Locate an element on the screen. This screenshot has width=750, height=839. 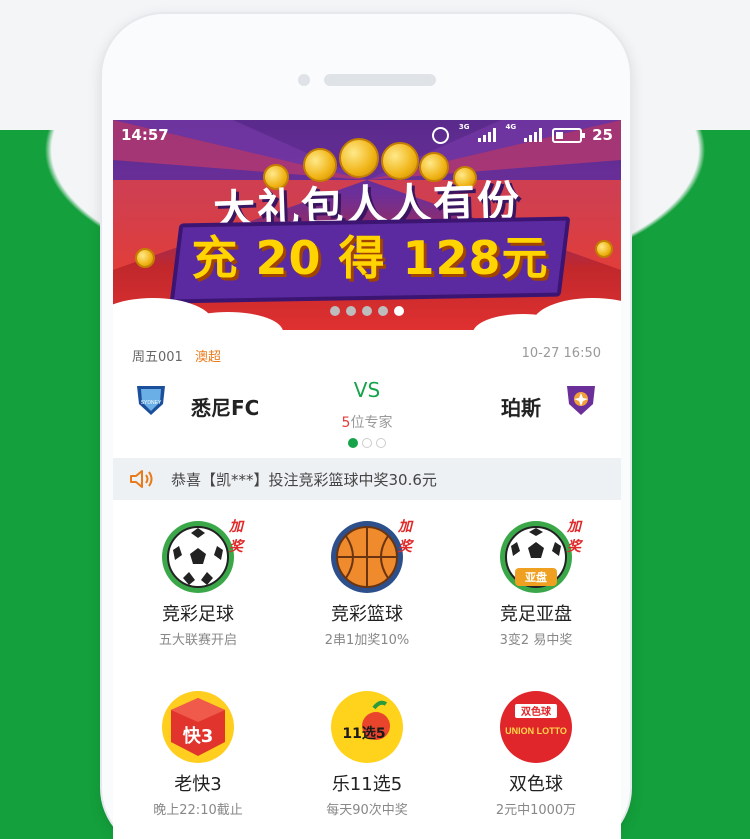
game-item-jclq: 加奖 竞彩篮球 2串1加奖10% is located at coordinates (367, 583).